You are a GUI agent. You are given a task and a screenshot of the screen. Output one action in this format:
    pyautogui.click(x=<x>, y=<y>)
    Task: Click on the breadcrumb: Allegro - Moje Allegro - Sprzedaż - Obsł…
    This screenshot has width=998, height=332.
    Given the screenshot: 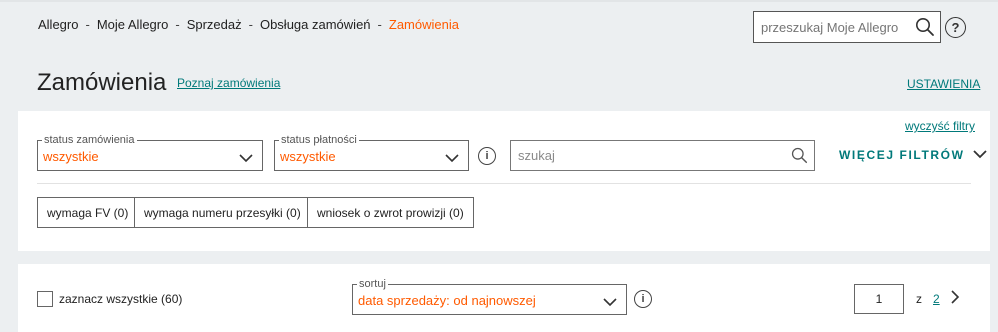 What is the action you would take?
    pyautogui.click(x=248, y=24)
    